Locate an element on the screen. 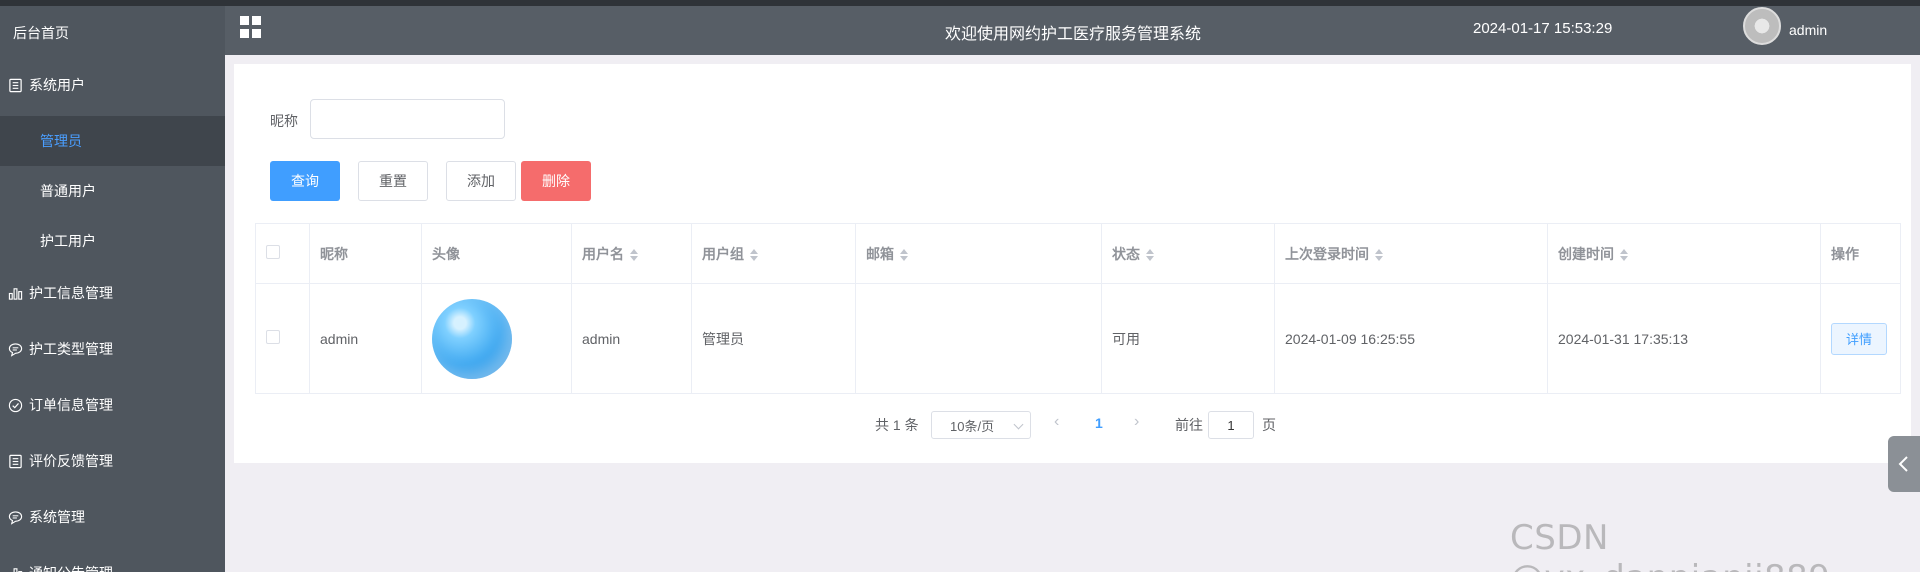  next-page-icon: › is located at coordinates (1136, 422).